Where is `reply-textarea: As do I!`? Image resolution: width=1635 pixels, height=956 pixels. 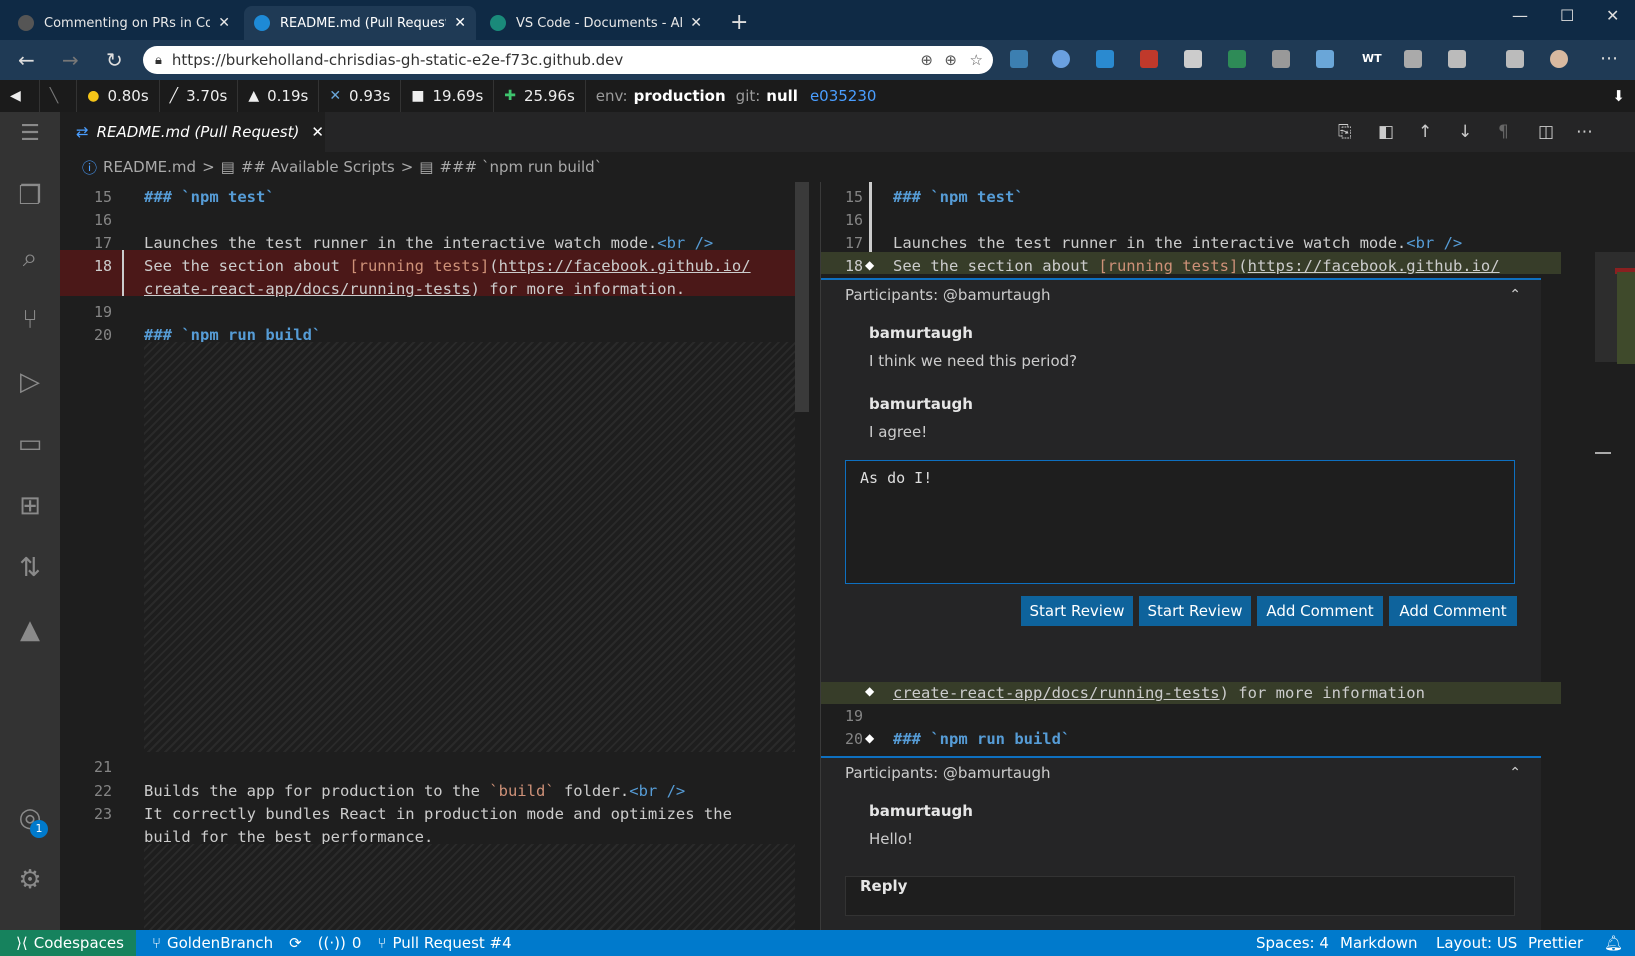
reply-textarea: As do I! is located at coordinates (1180, 522).